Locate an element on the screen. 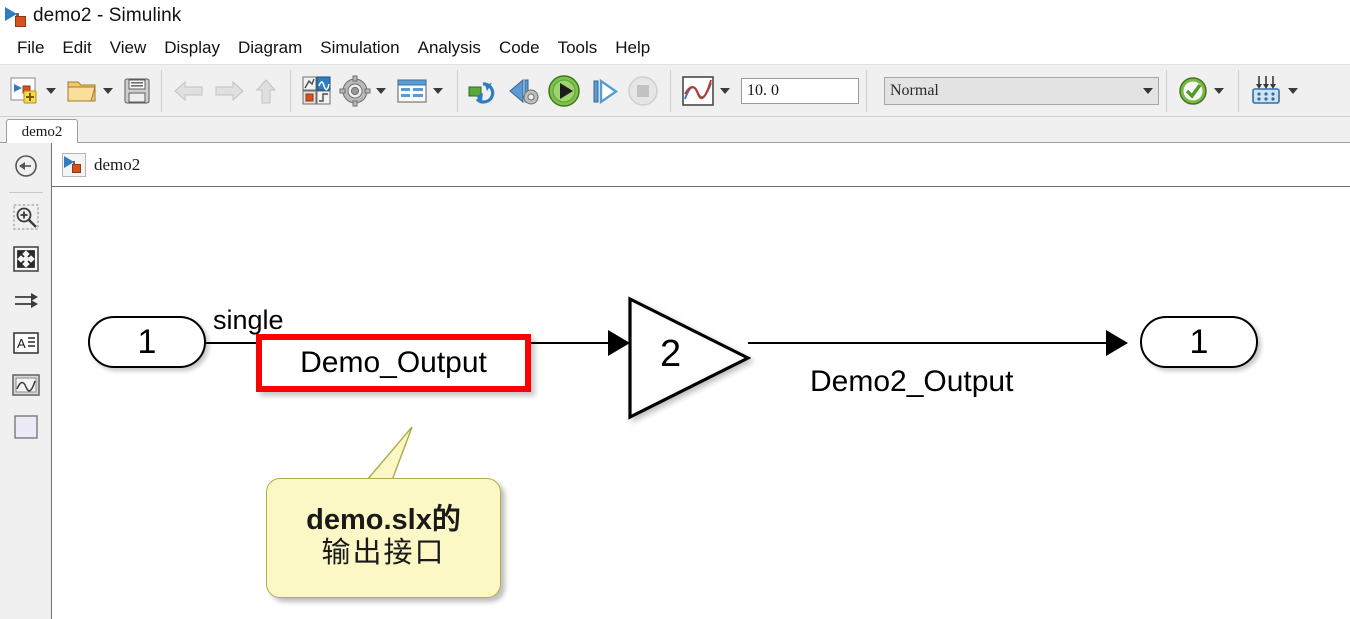 The image size is (1350, 619). menu-item-view: View is located at coordinates (128, 48).